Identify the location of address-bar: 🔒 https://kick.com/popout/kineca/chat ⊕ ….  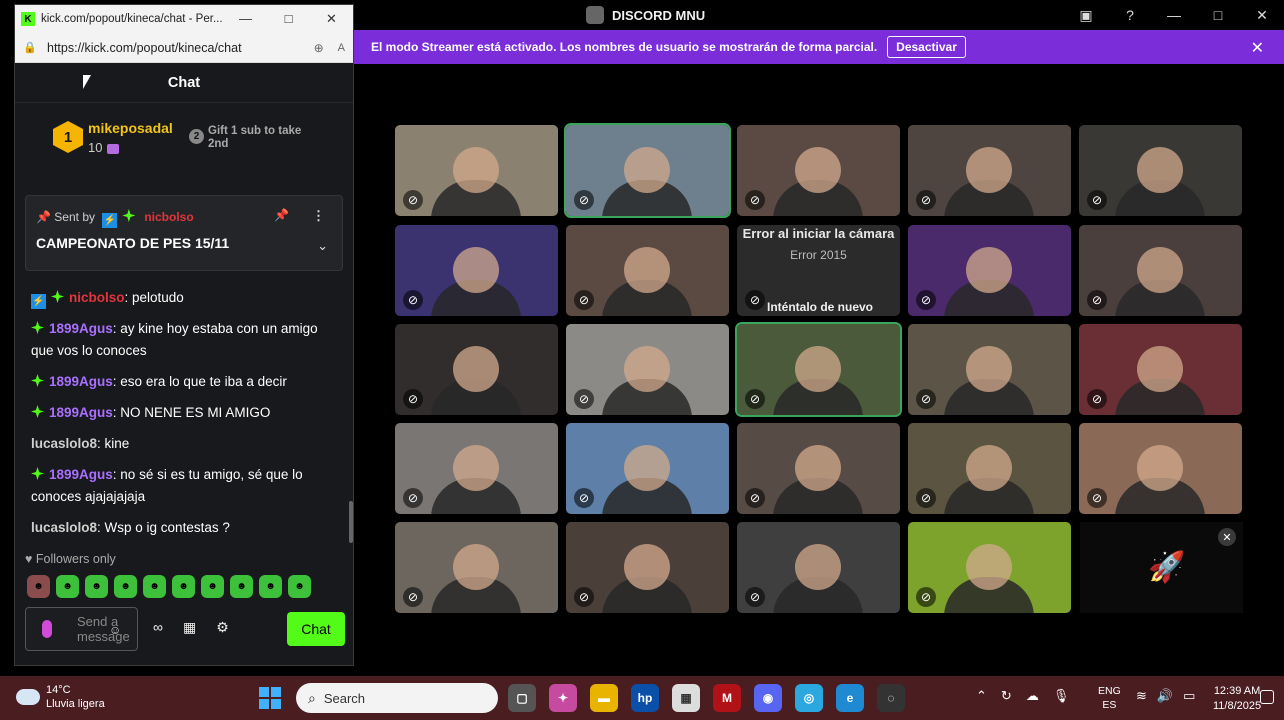
(184, 48).